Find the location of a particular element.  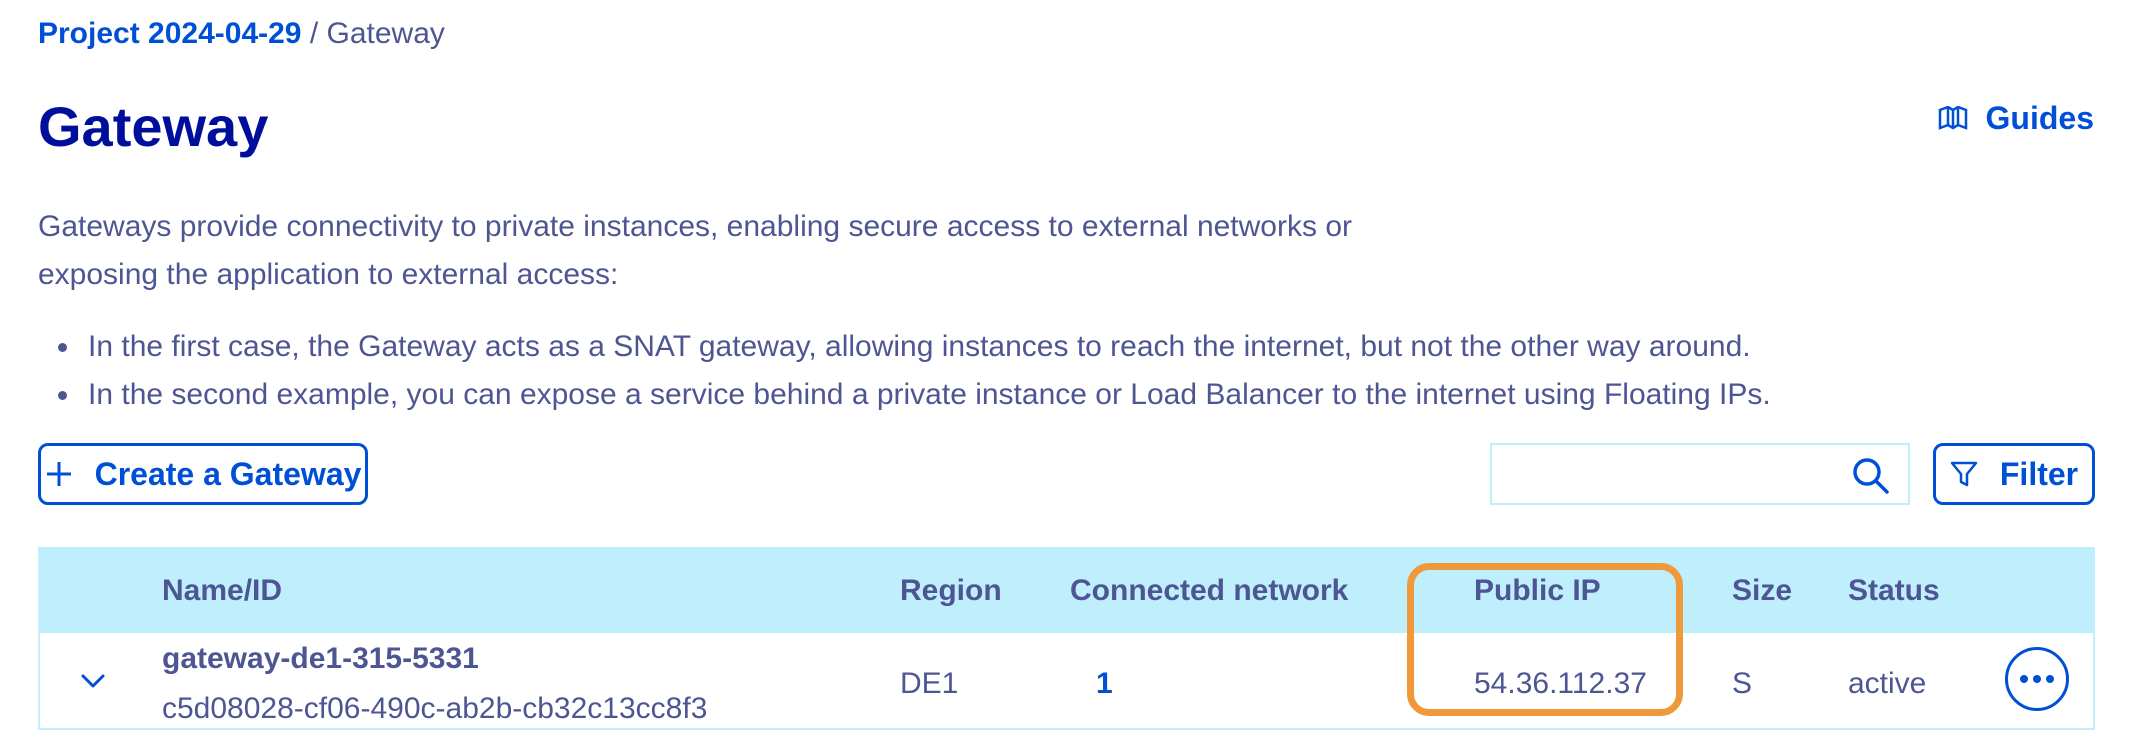

create-gateway-button: Create a Gateway is located at coordinates (203, 474).